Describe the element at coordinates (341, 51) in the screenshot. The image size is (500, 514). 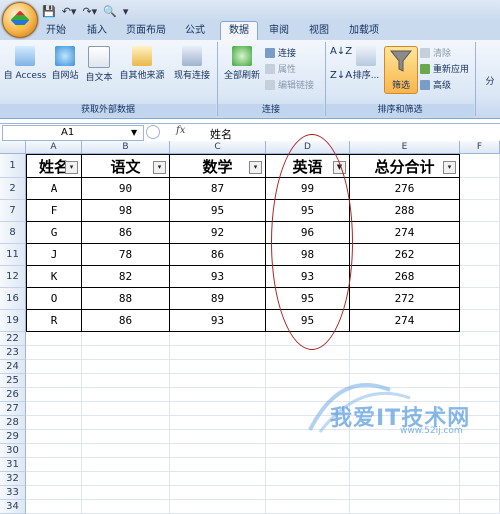
I see `sort-az-button: A↓Z` at that location.